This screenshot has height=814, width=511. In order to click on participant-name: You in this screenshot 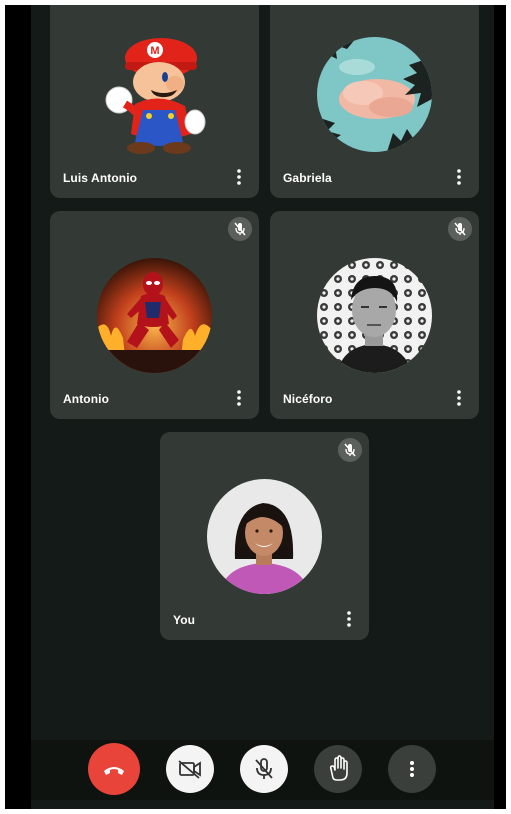, I will do `click(184, 620)`.